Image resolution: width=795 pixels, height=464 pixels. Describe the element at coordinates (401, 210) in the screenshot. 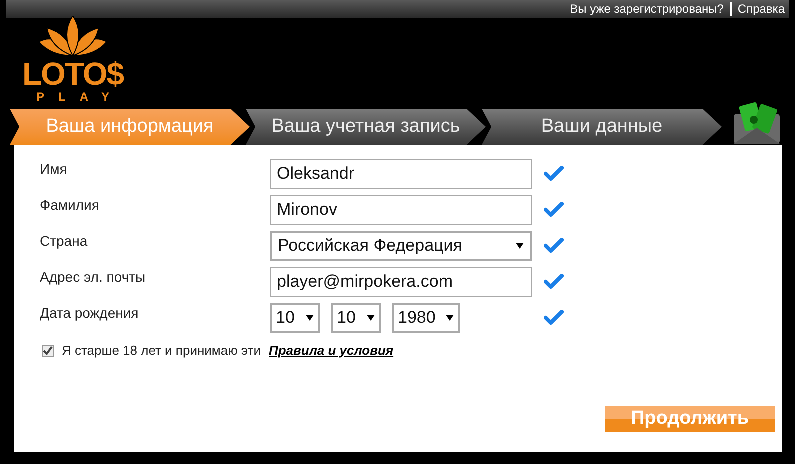

I see `text-field: Mironov` at that location.